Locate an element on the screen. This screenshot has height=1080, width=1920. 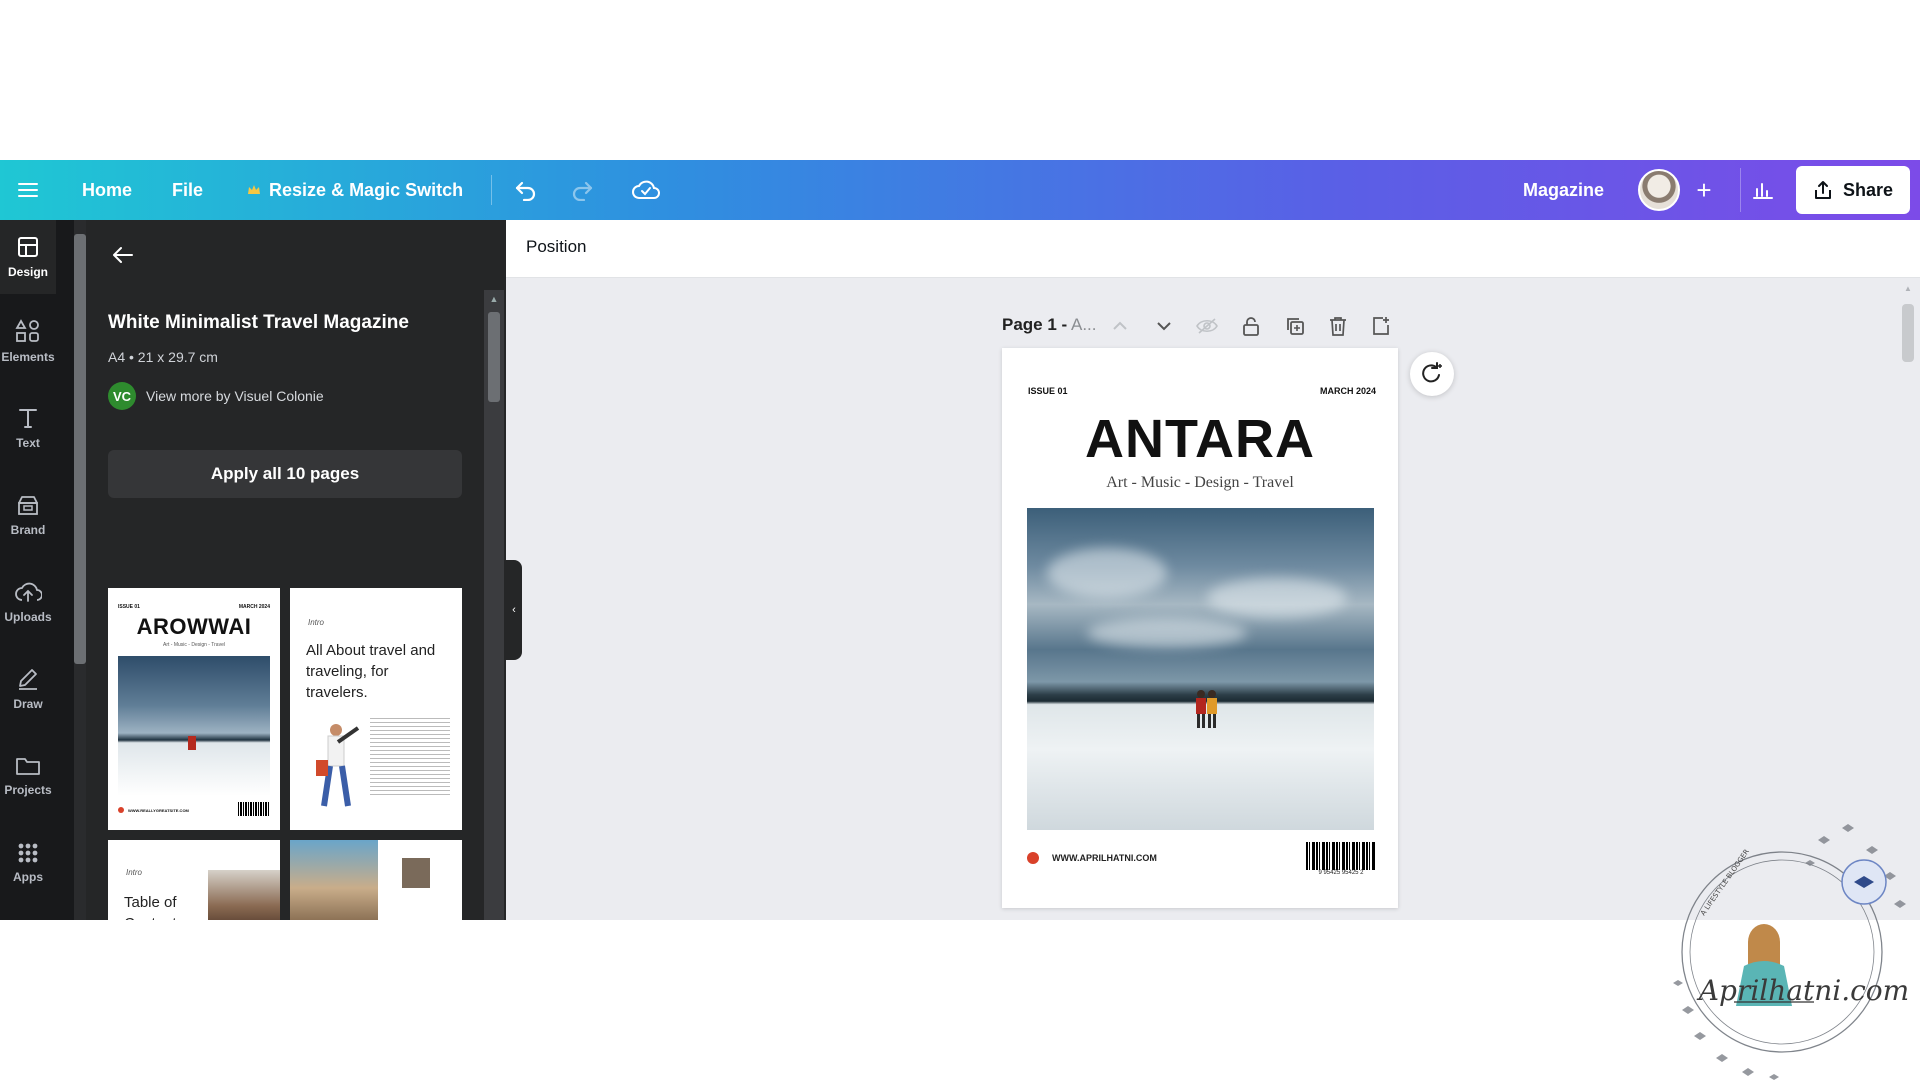
duplicate-page-button is located at coordinates (1295, 326).